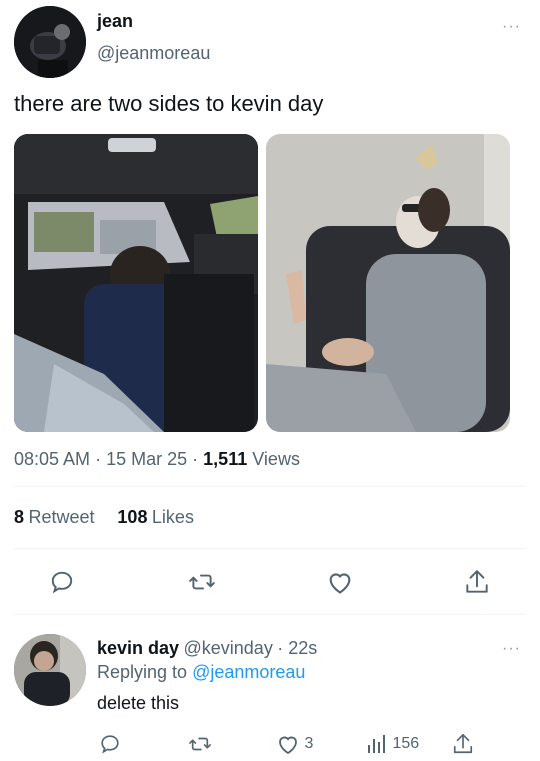 This screenshot has height=761, width=540. I want to click on share-icon, so click(477, 584).